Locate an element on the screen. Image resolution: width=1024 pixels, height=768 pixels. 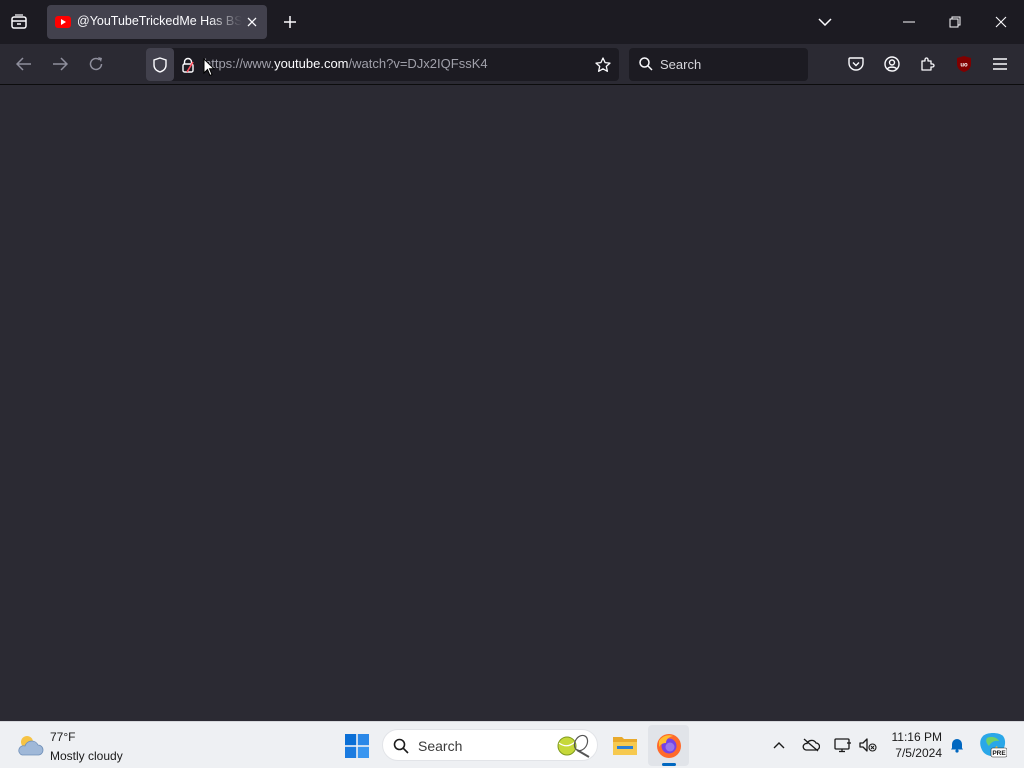
bookmark-star-icon is located at coordinates (603, 65).